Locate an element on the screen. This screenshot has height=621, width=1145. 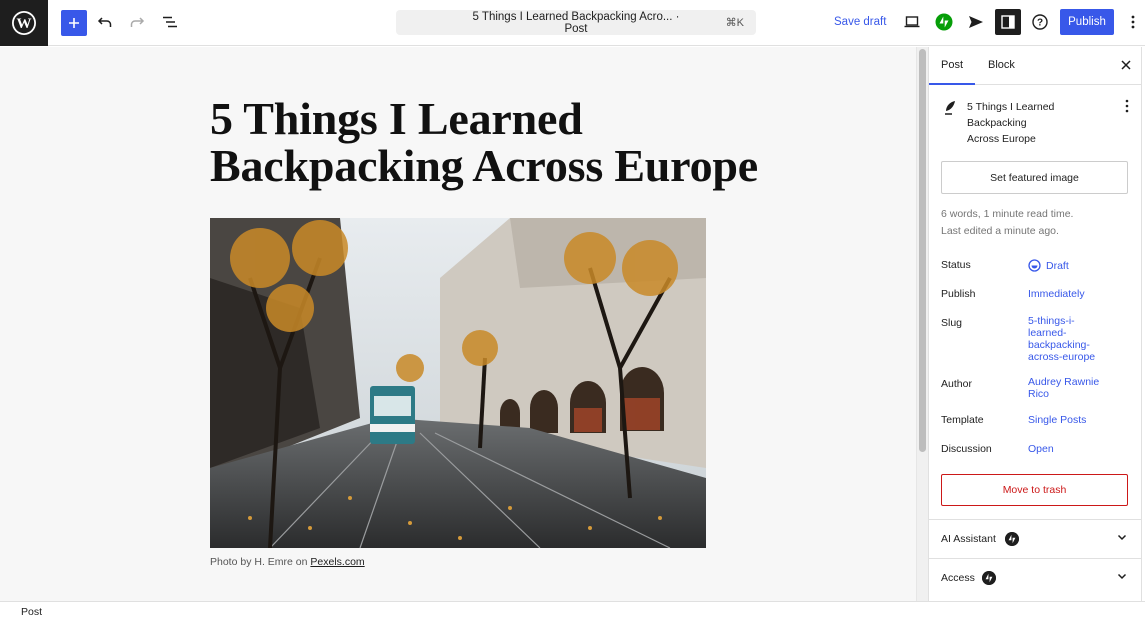
status-label: Status is located at coordinates (956, 265).